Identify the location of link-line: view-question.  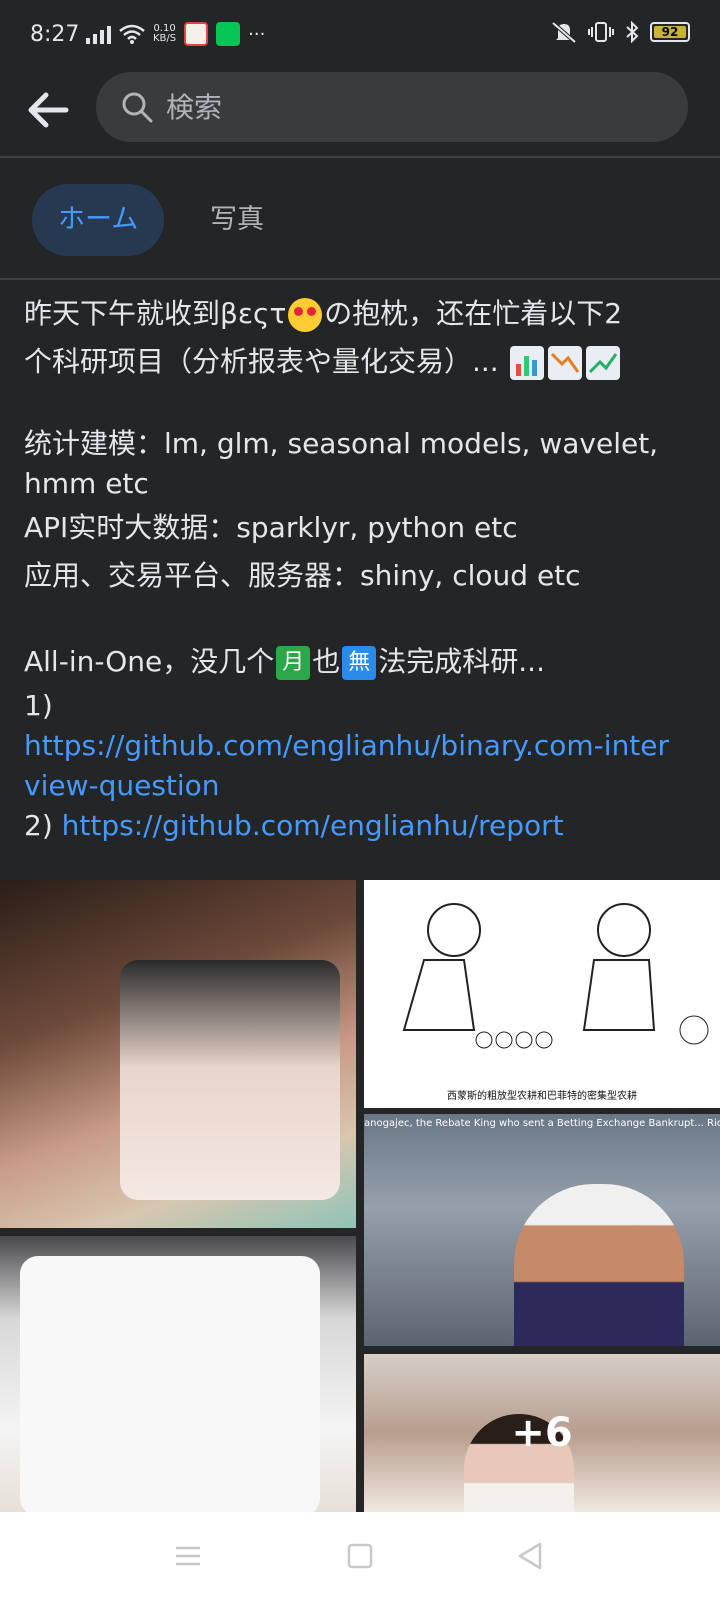
(360, 786).